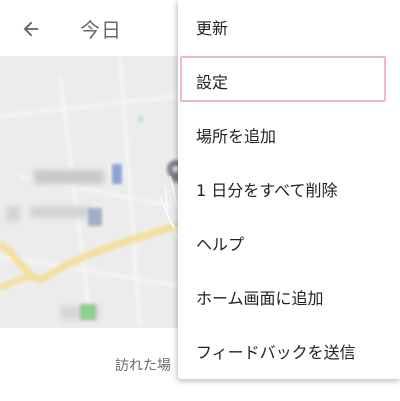  What do you see at coordinates (117, 174) in the screenshot?
I see `map-poi-marker` at bounding box center [117, 174].